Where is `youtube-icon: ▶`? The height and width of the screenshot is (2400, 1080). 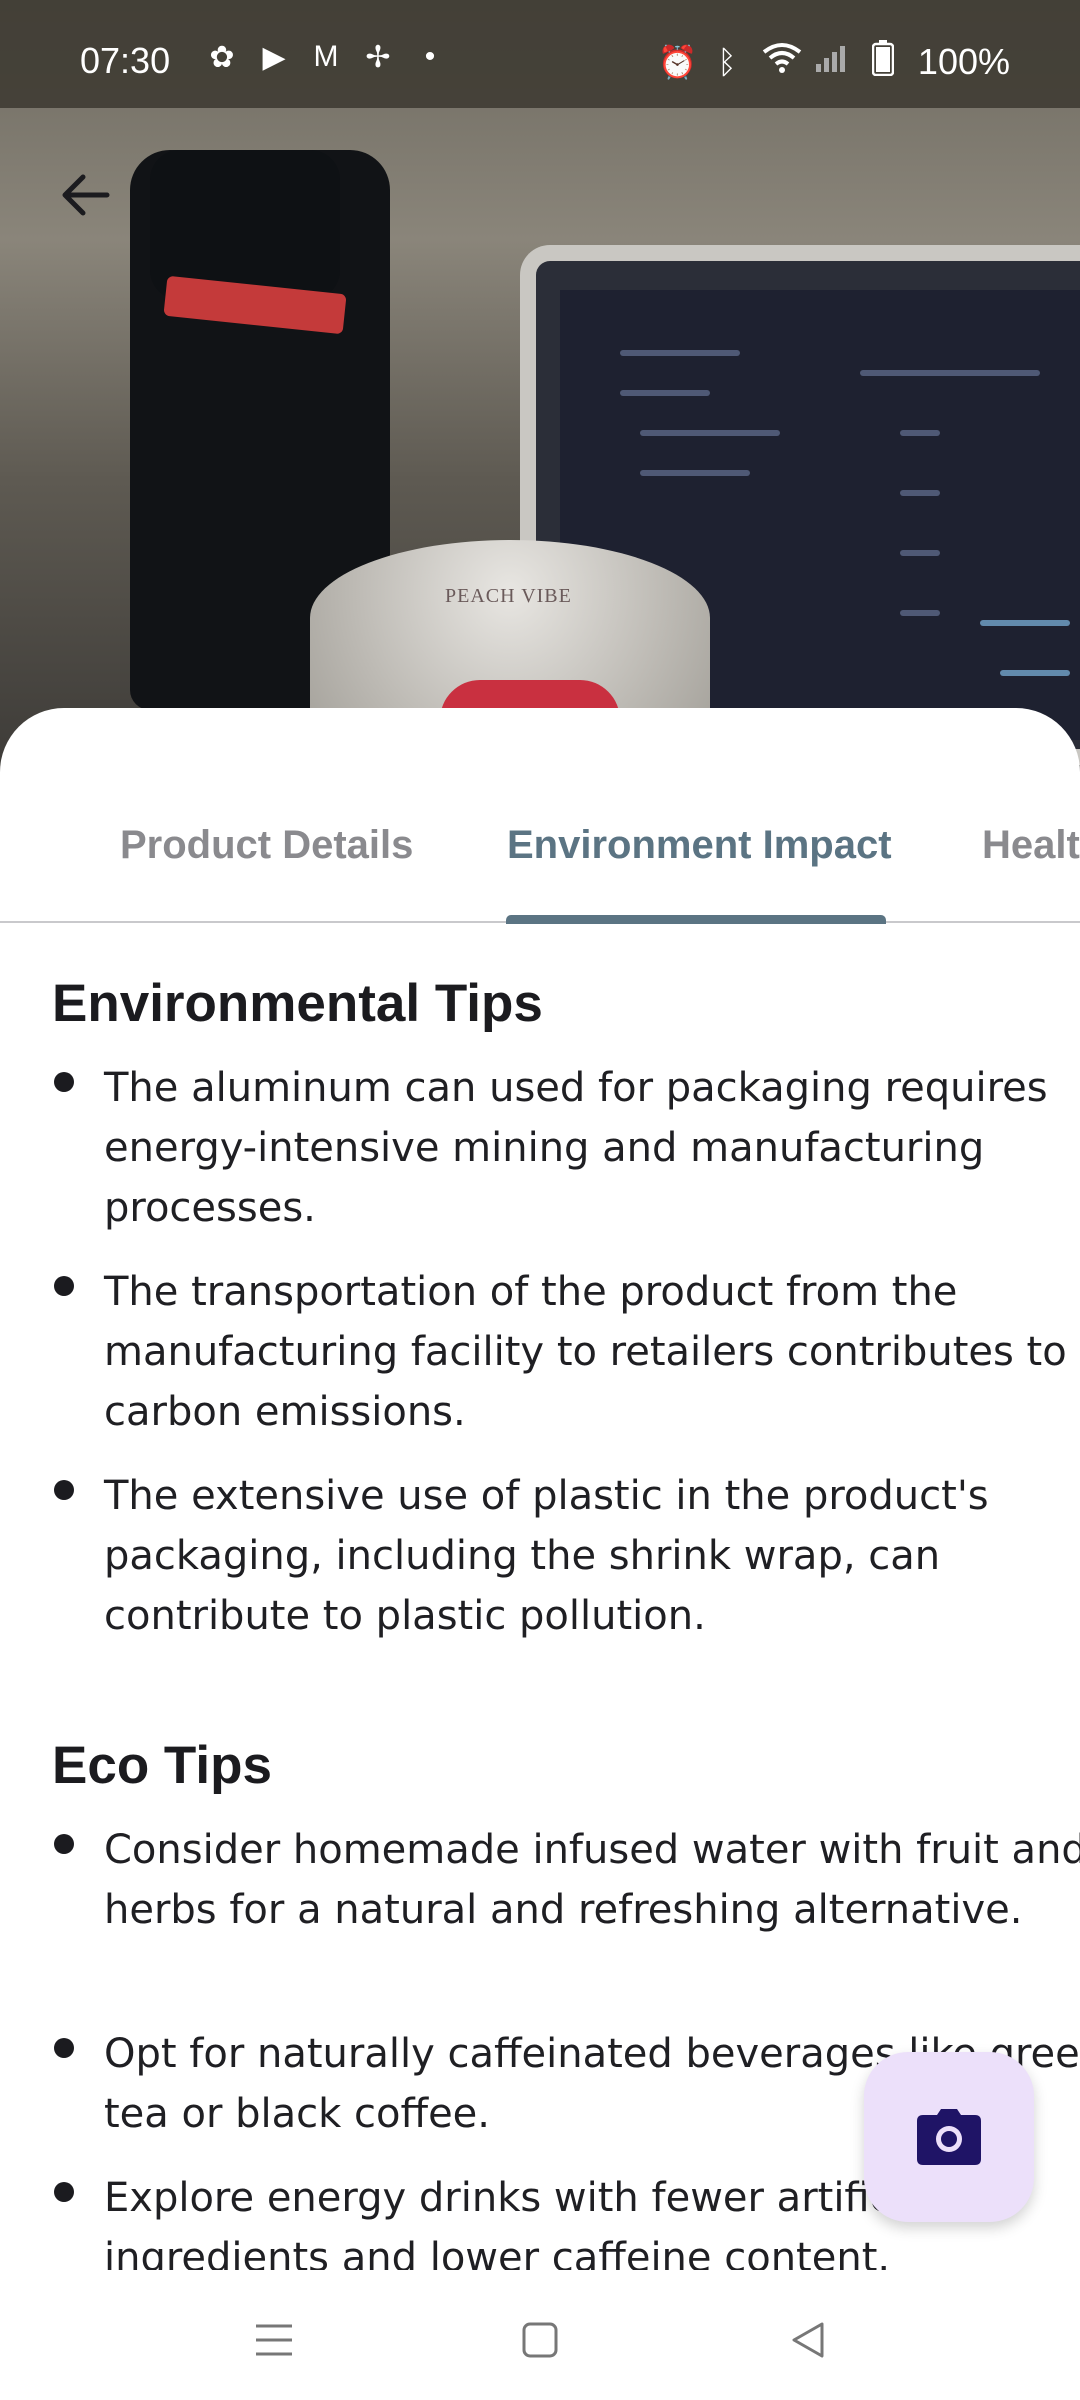 youtube-icon: ▶ is located at coordinates (274, 57).